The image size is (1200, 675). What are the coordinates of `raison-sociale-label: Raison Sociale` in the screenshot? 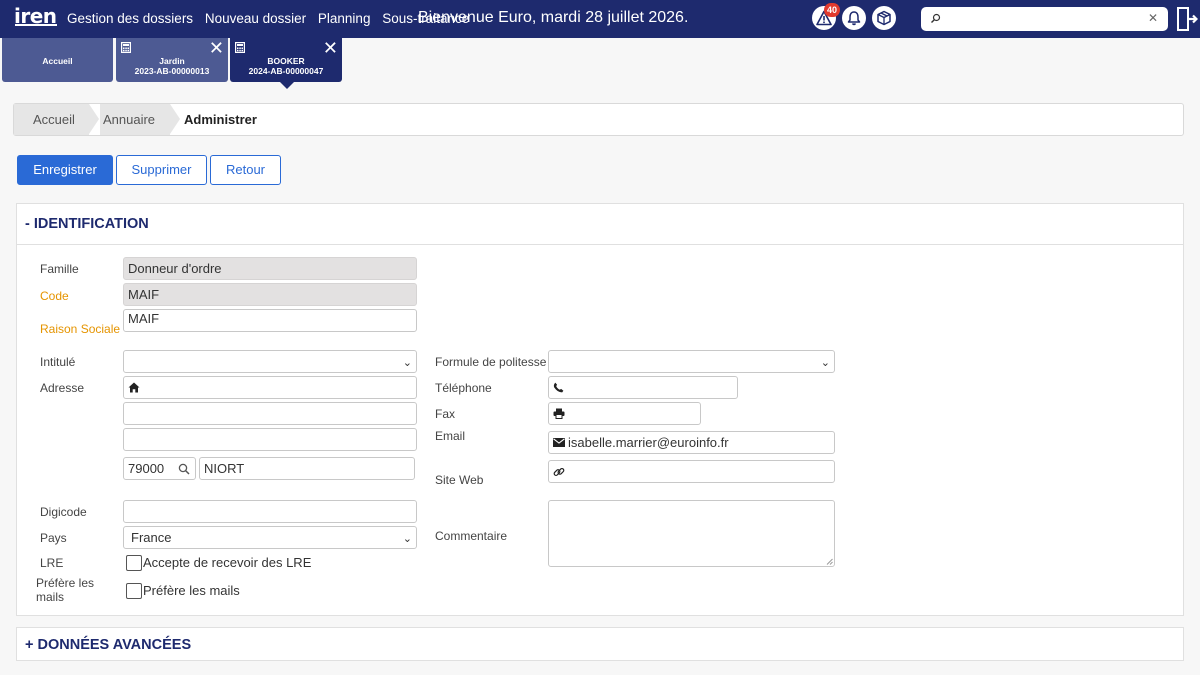 It's located at (80, 329).